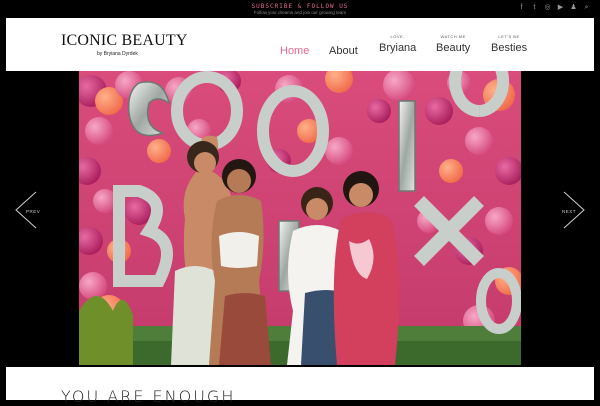  What do you see at coordinates (453, 48) in the screenshot?
I see `nav-item-beauty-label: Beauty` at bounding box center [453, 48].